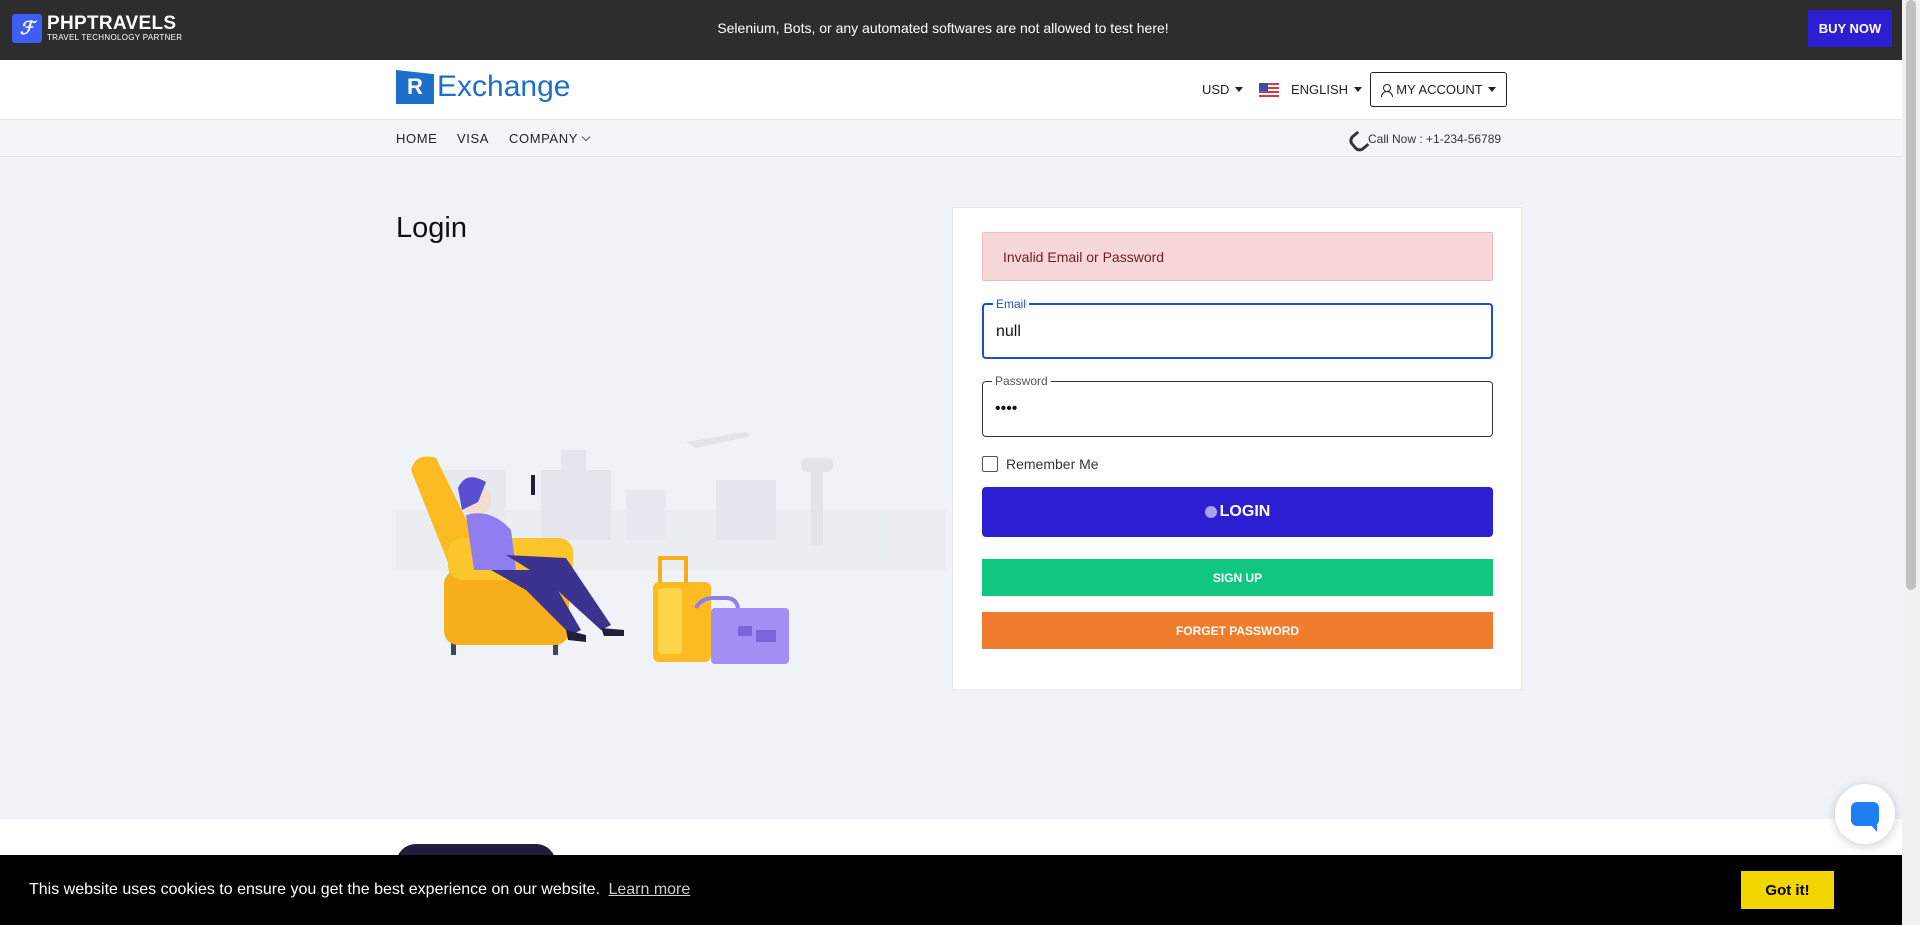  Describe the element at coordinates (951, 90) in the screenshot. I see `site-header: R Exchange USD ENGLISH MY ACCOUNT` at that location.